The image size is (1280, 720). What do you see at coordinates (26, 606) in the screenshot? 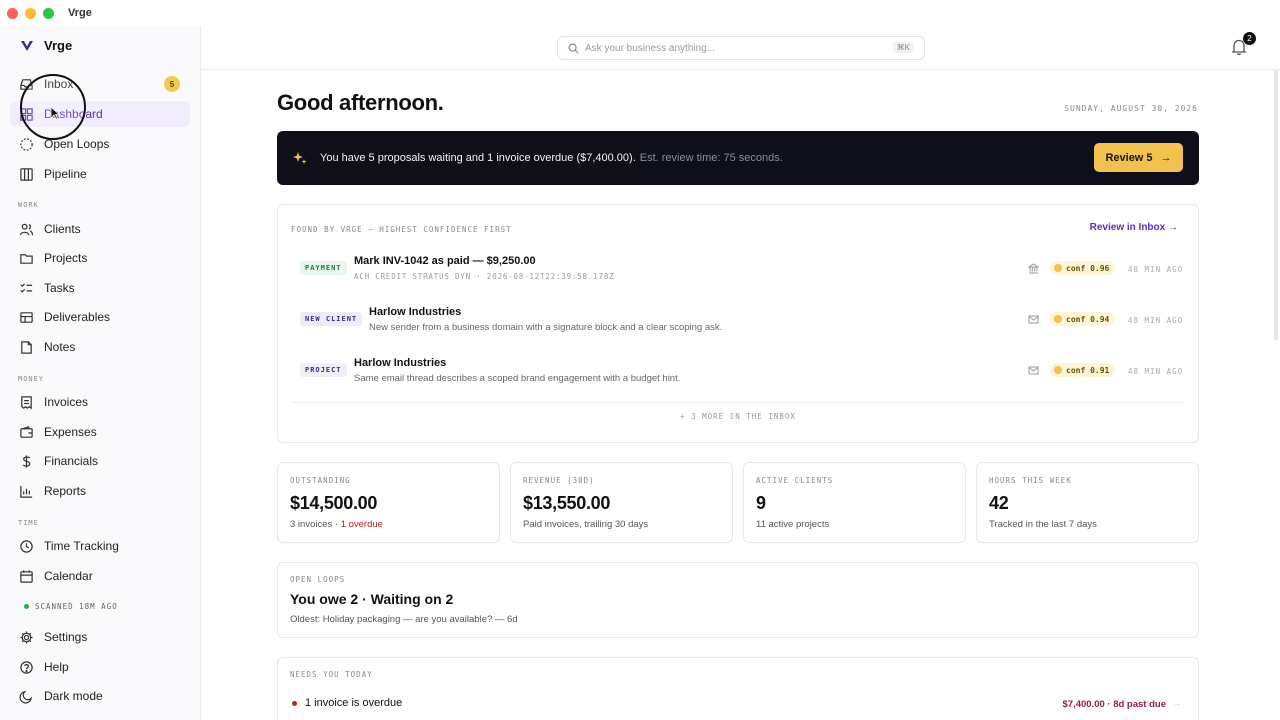
I see `status-dot-icon` at bounding box center [26, 606].